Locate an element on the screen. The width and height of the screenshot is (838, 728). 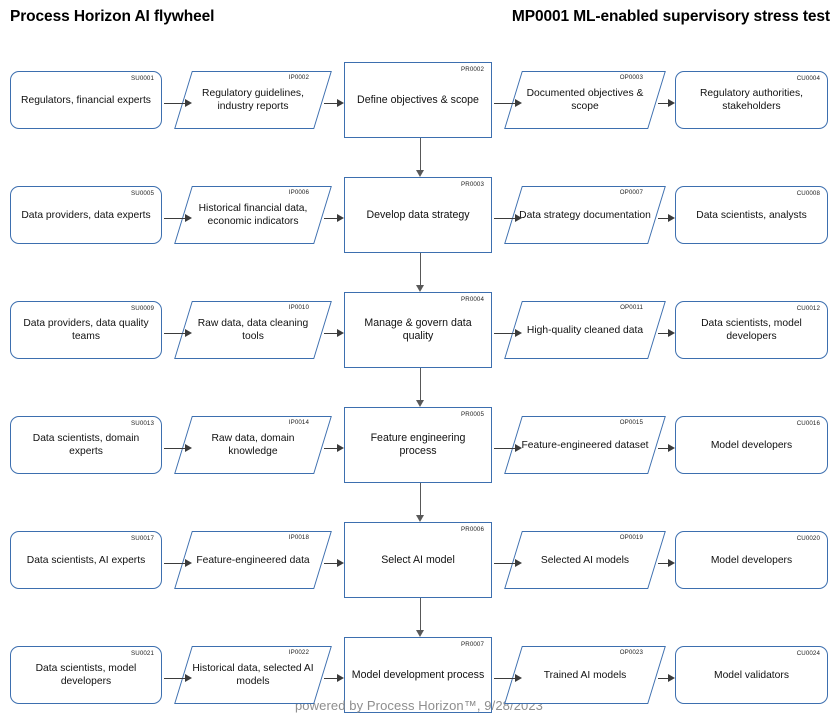
footer-attribution: powered by Process Horizon™, 9/28/2023 is located at coordinates (419, 705).